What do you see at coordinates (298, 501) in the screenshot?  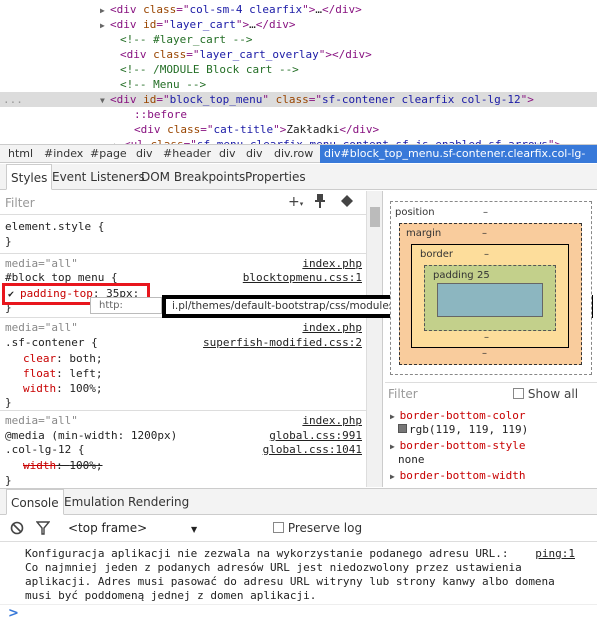 I see `drawer-tabs: Console Emulation Rendering` at bounding box center [298, 501].